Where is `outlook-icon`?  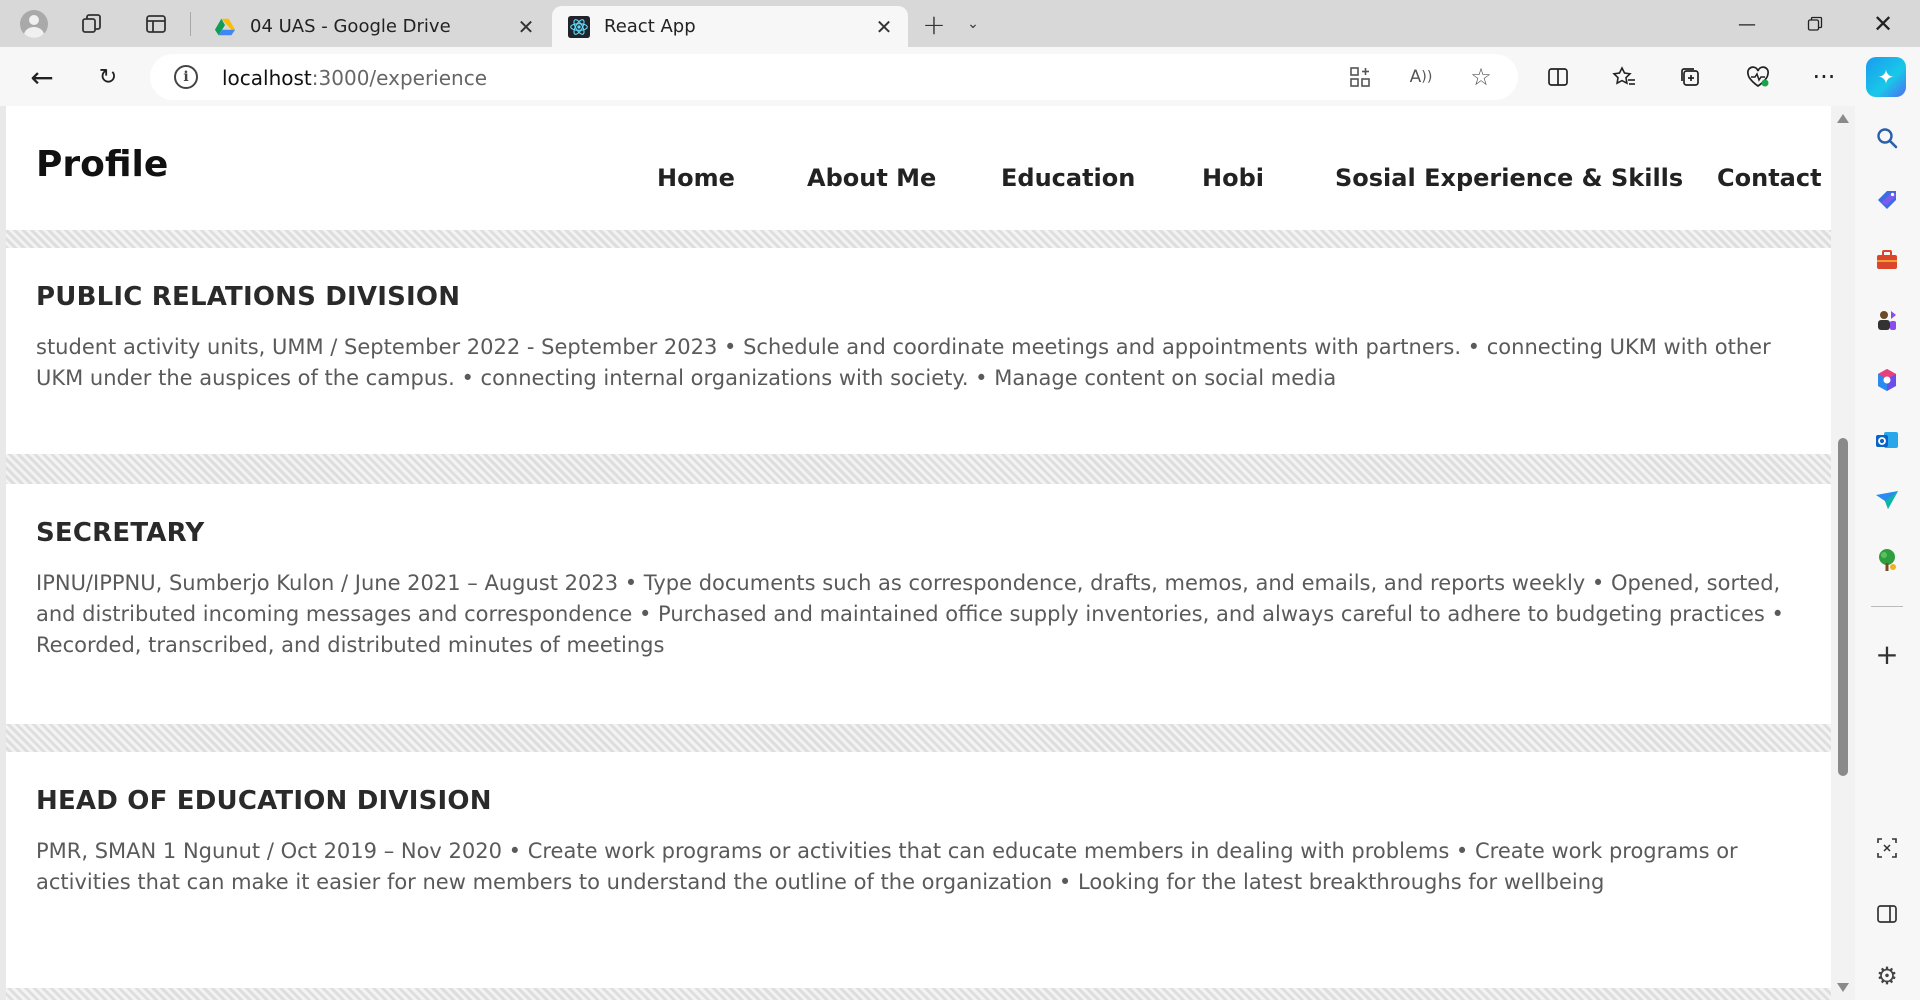 outlook-icon is located at coordinates (1887, 440).